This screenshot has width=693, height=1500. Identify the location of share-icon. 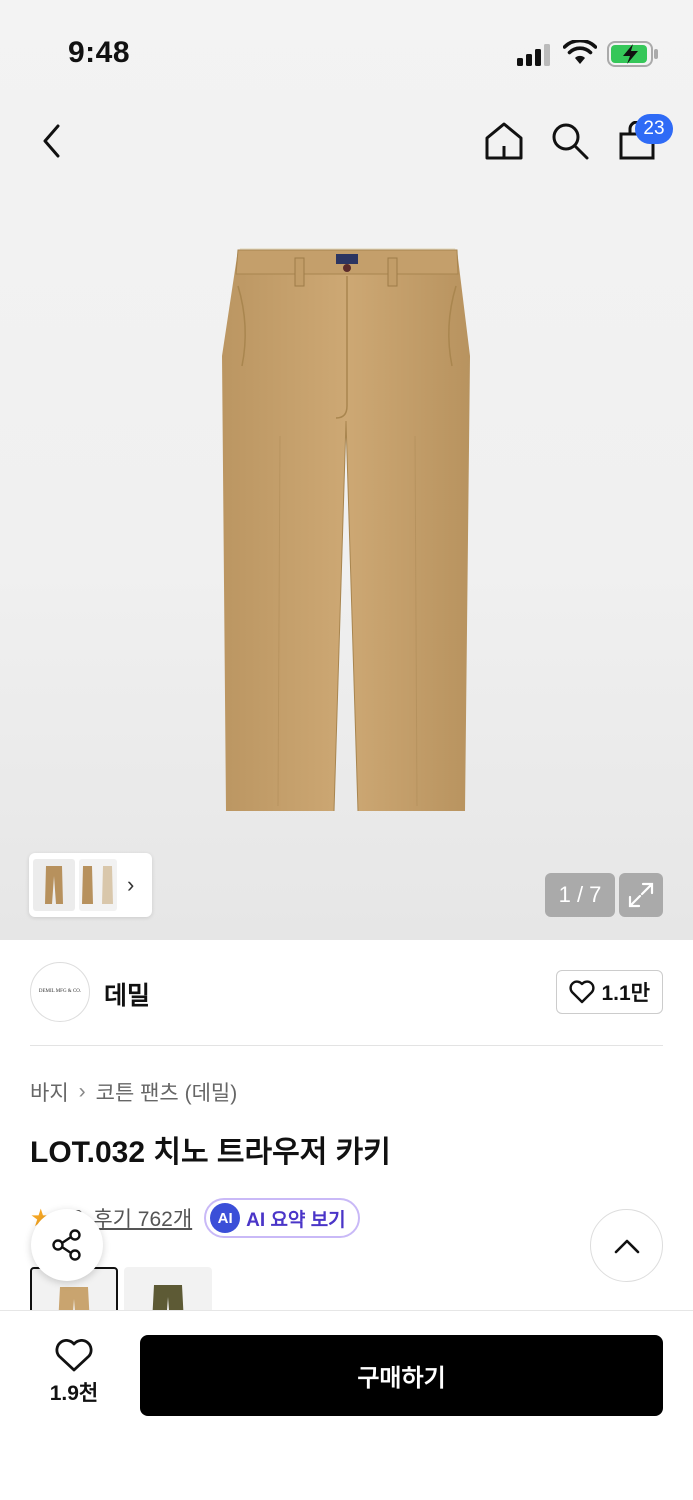
(66, 1245).